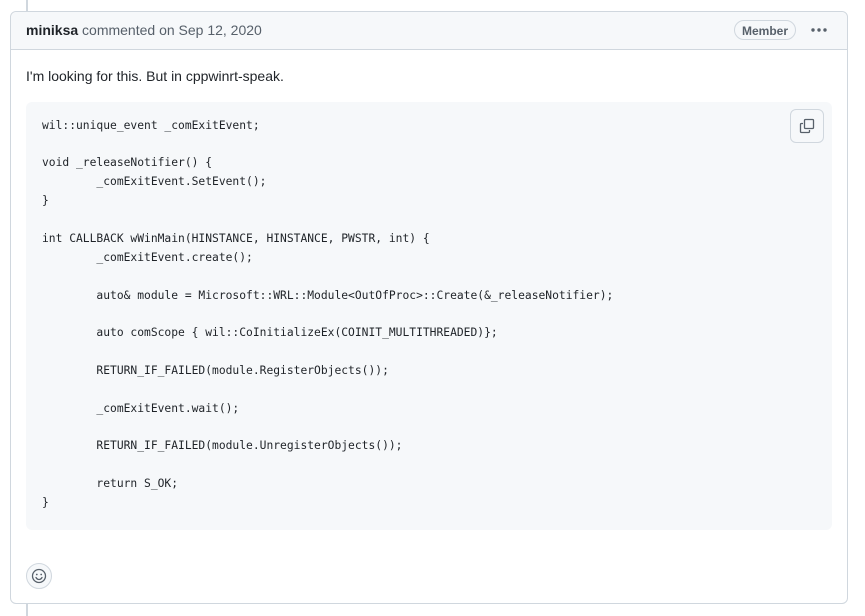 This screenshot has width=865, height=616. I want to click on comment-header-text: miniksa commented on Sep 12, 2020, so click(144, 30).